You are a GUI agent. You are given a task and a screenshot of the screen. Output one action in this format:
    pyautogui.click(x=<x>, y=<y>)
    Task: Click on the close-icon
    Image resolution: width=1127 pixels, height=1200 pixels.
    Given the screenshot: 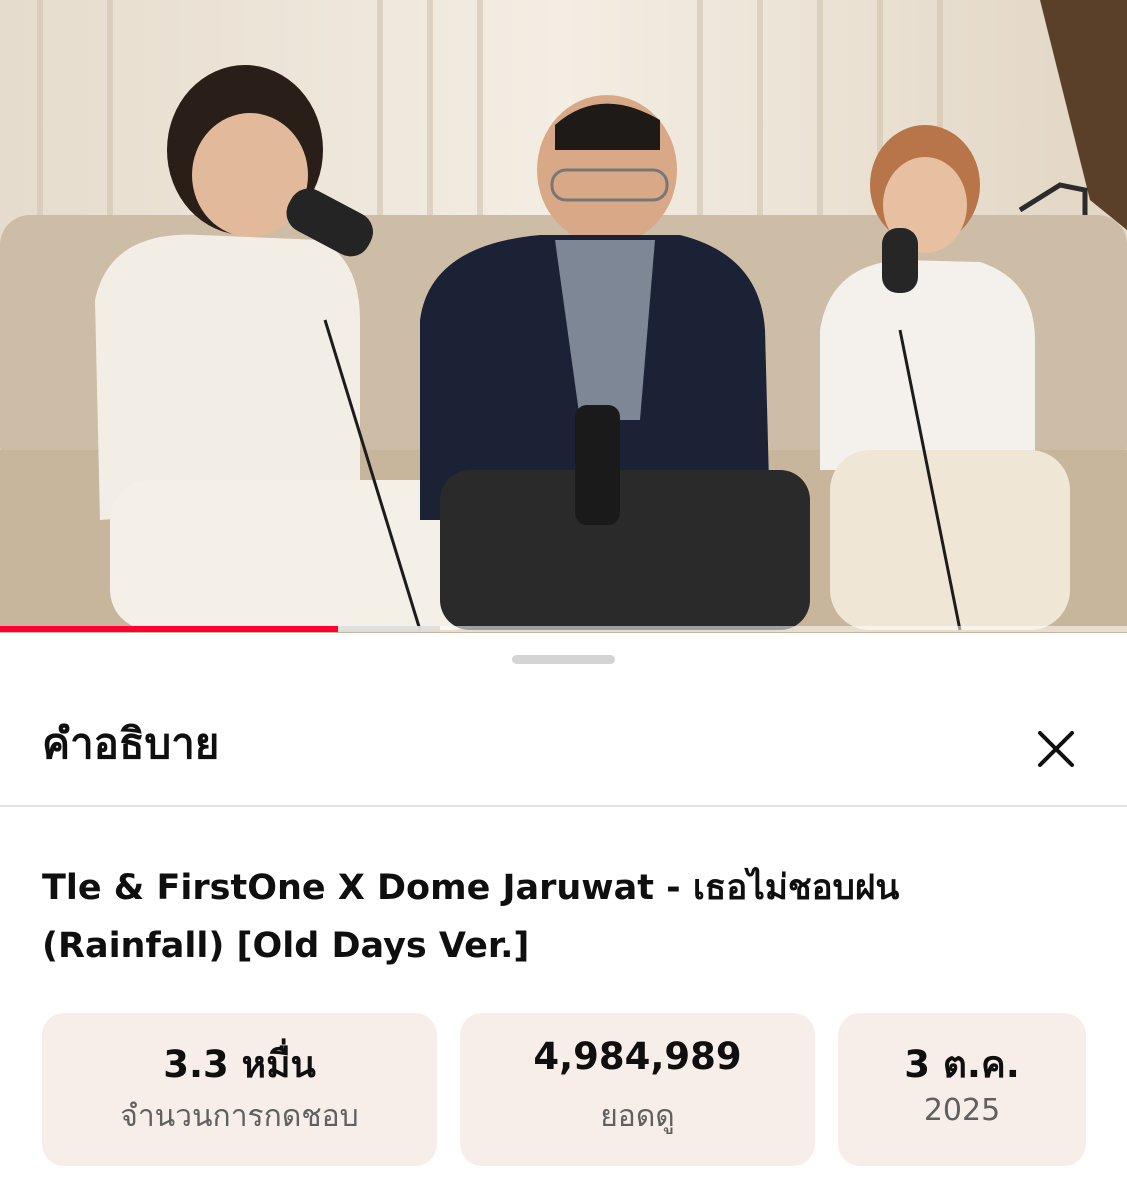 What is the action you would take?
    pyautogui.click(x=1056, y=749)
    